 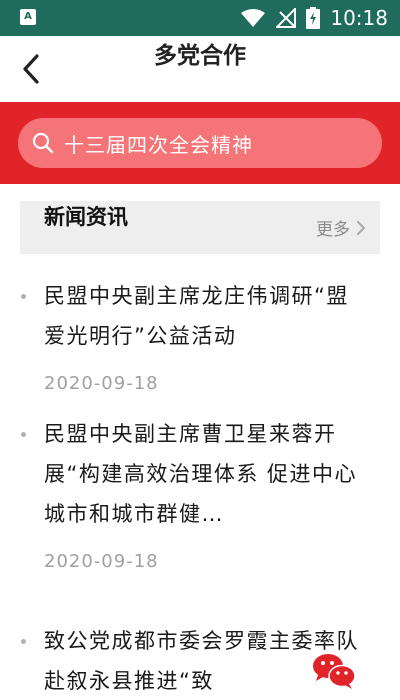 What do you see at coordinates (359, 18) in the screenshot?
I see `status-time: 10:18` at bounding box center [359, 18].